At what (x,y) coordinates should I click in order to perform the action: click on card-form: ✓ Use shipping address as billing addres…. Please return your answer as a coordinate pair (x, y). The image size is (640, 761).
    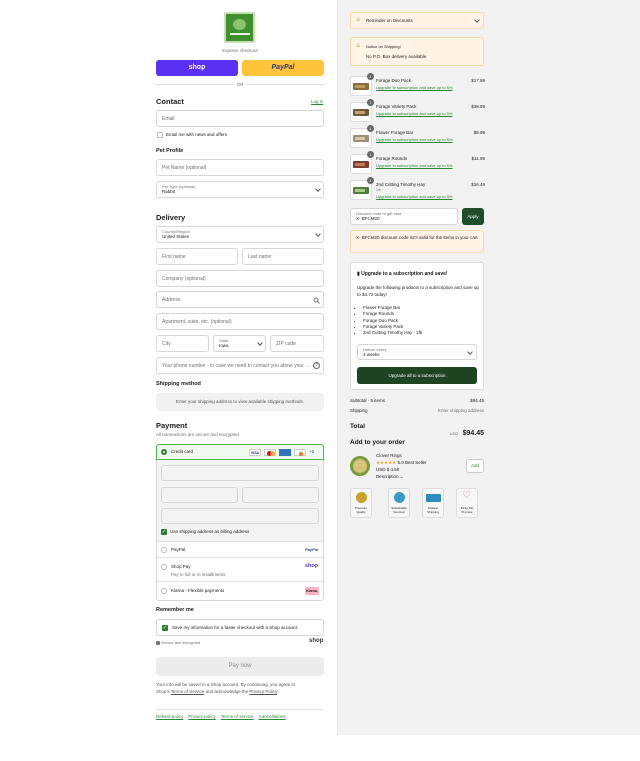
    Looking at the image, I should click on (240, 500).